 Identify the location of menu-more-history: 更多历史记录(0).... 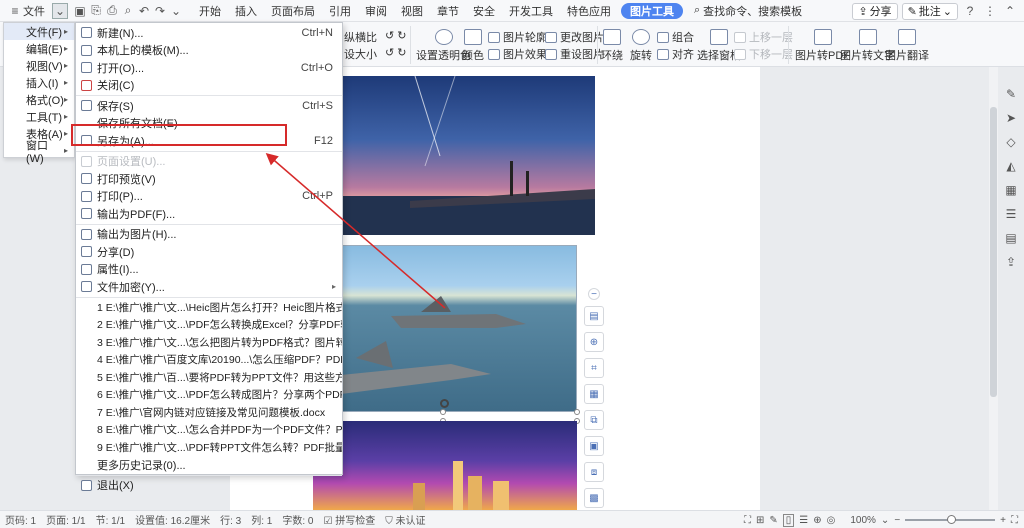
(209, 465).